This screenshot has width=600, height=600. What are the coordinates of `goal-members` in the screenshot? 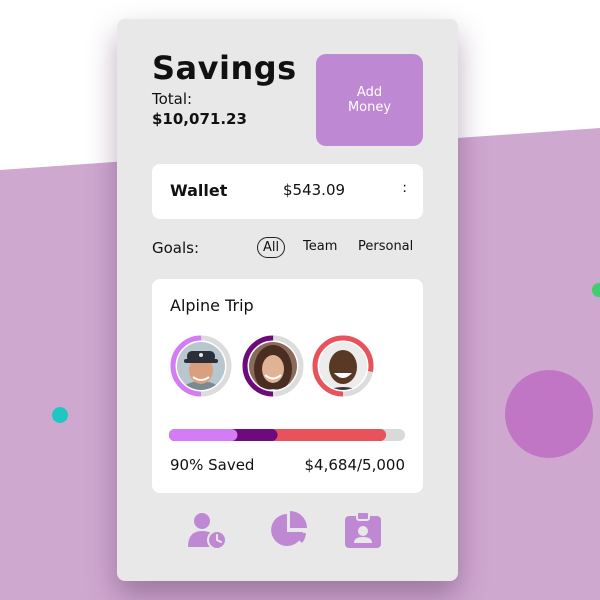 It's located at (278, 366).